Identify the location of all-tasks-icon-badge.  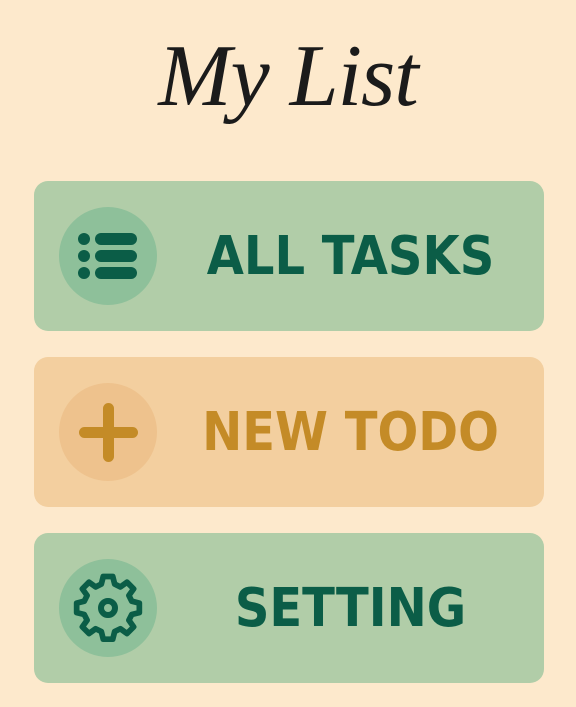
(108, 256).